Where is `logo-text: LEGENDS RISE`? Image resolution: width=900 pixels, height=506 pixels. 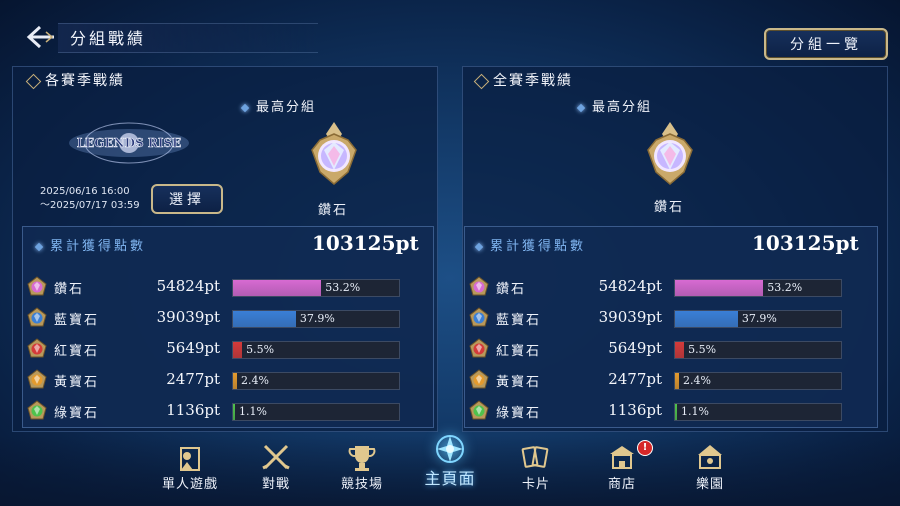 logo-text: LEGENDS RISE is located at coordinates (129, 143).